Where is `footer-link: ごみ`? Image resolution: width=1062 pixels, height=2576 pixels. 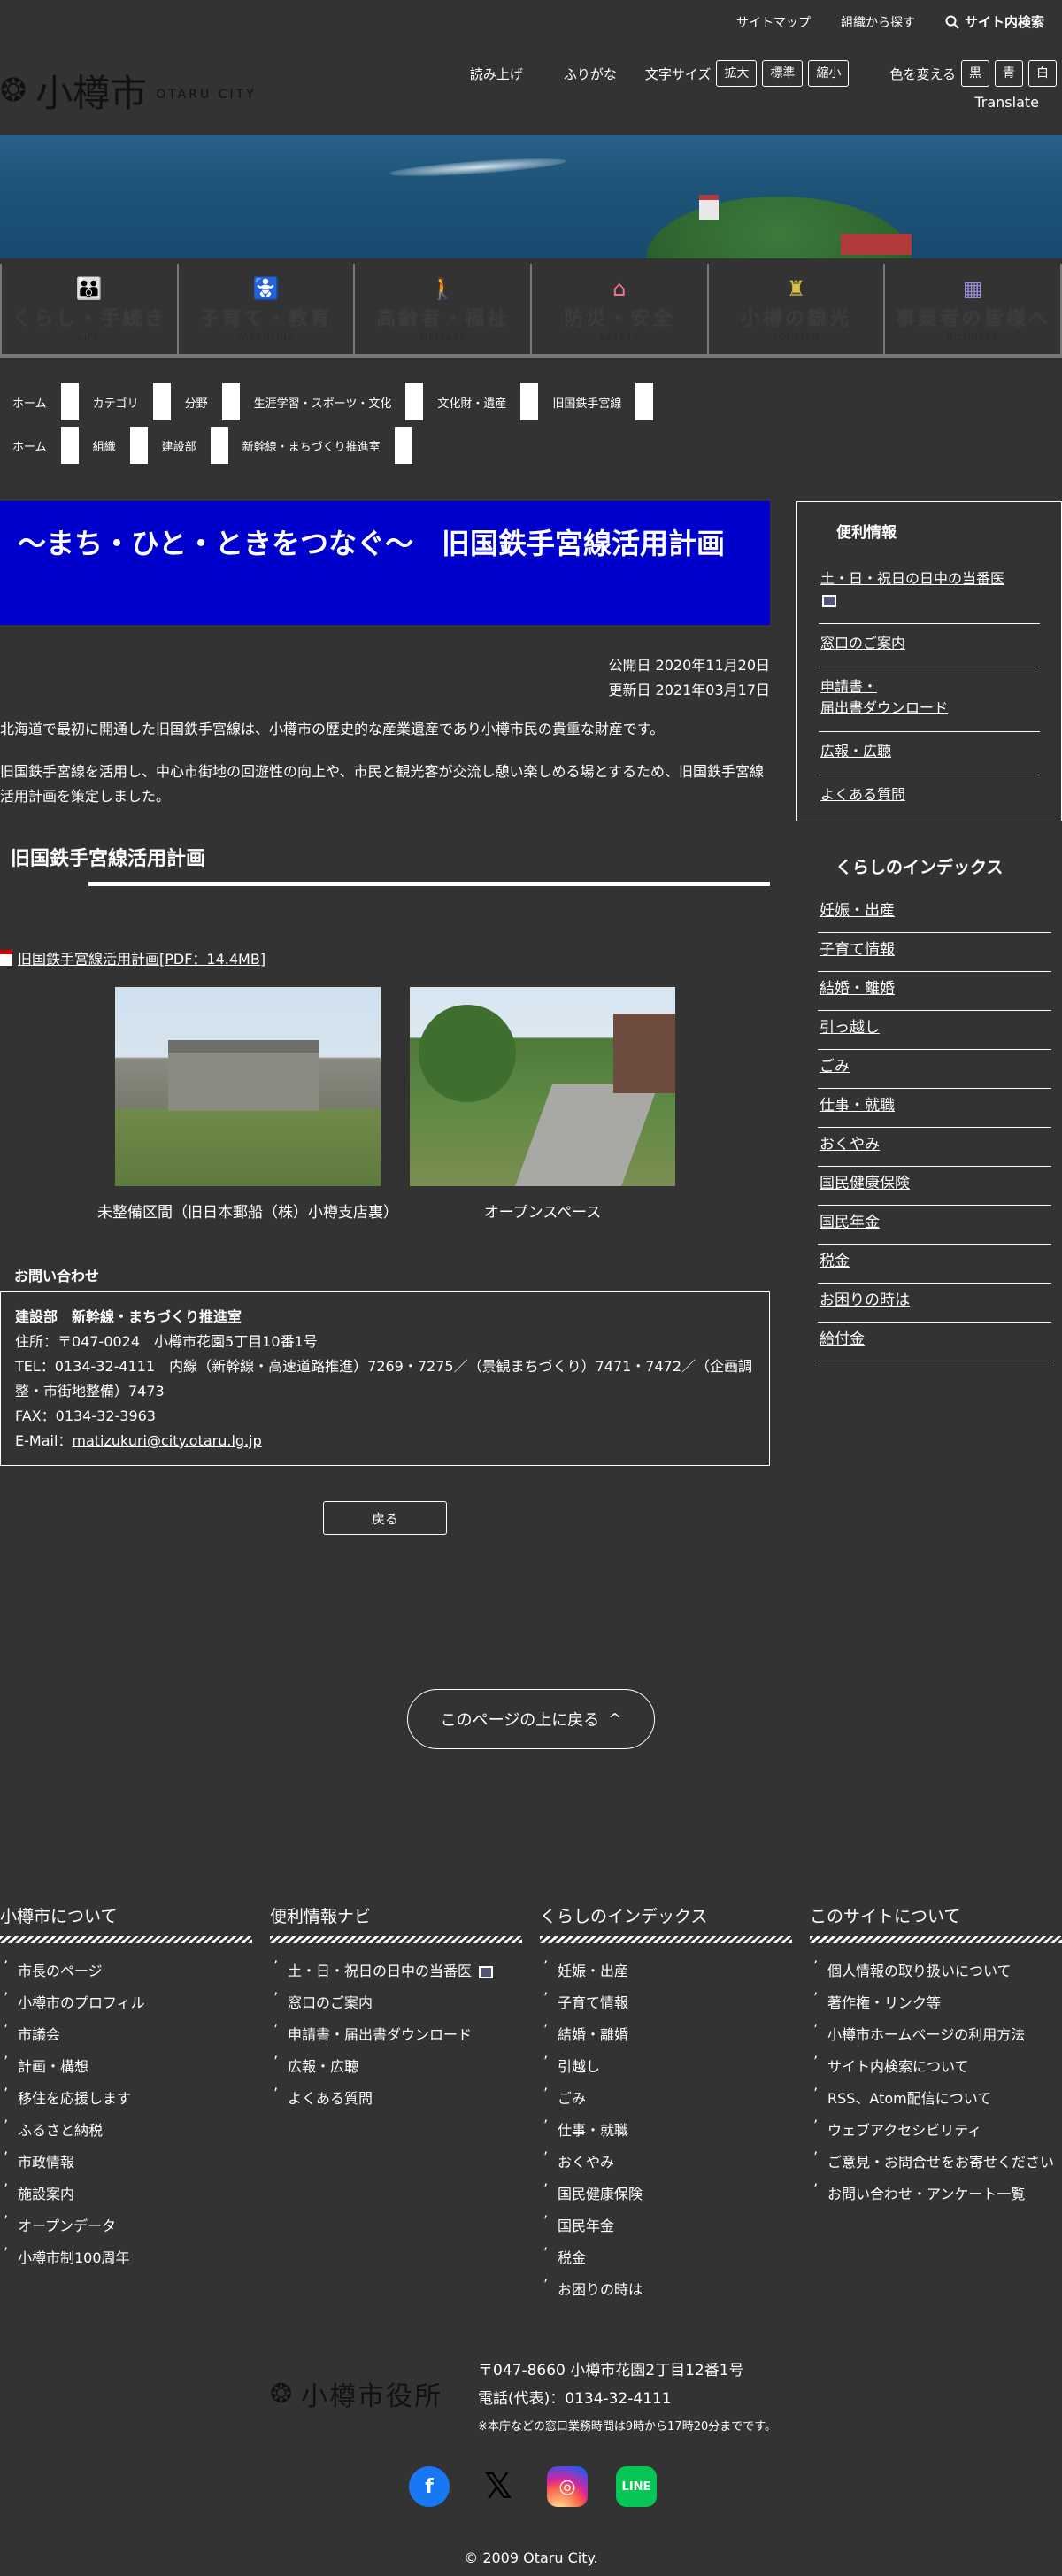 footer-link: ごみ is located at coordinates (666, 2096).